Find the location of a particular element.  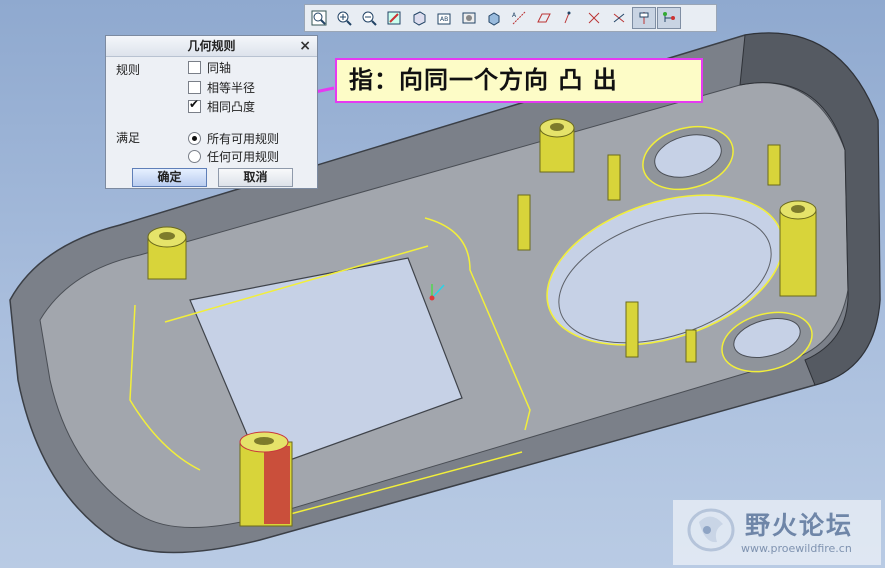

datum-points-button is located at coordinates (569, 18).